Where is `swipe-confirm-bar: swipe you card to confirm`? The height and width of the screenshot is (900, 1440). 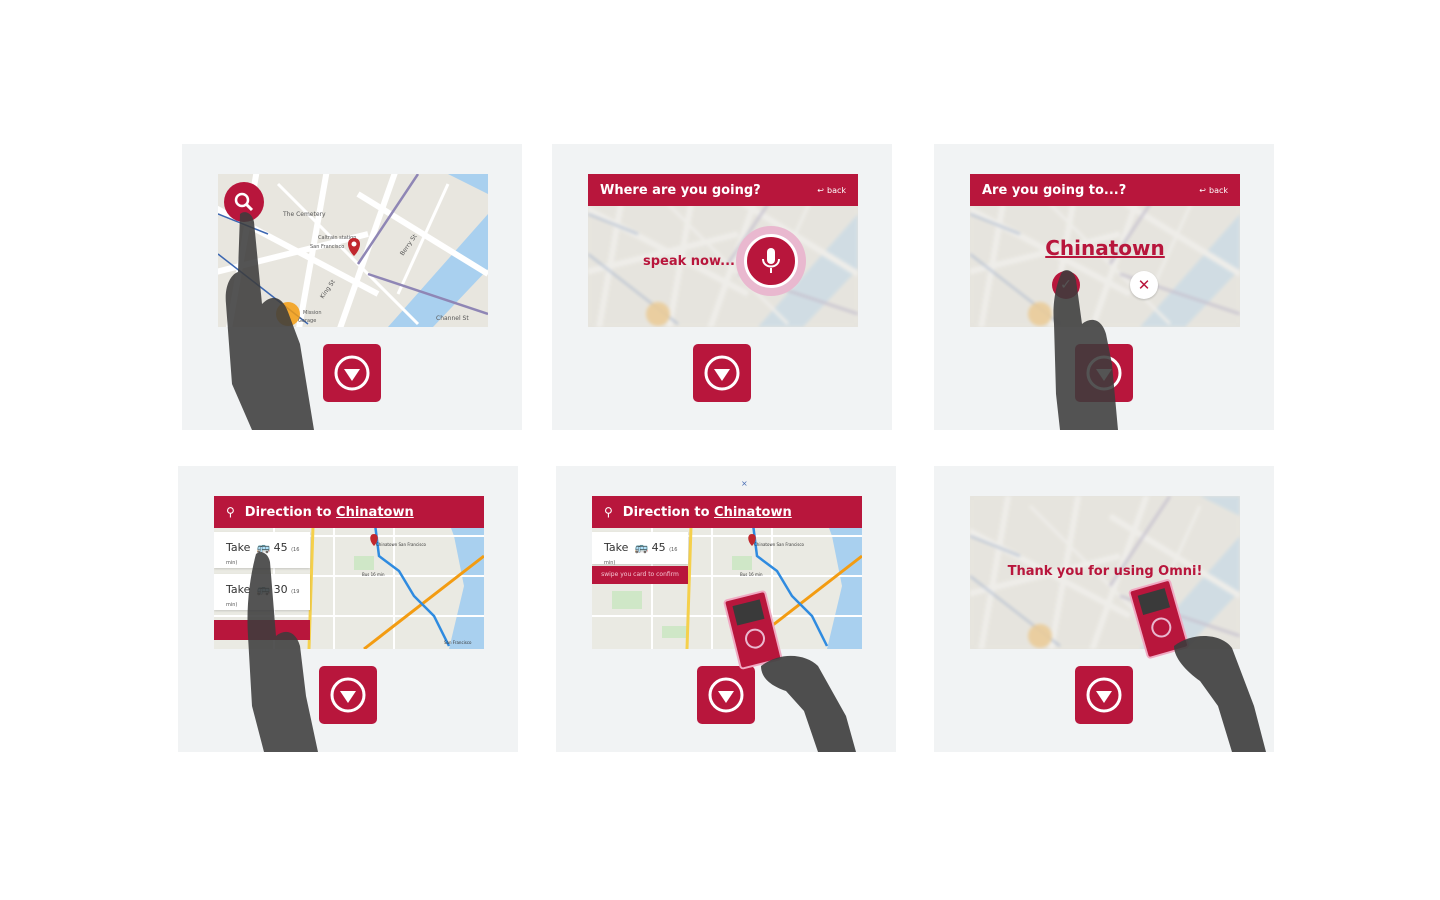
swipe-confirm-bar: swipe you card to confirm is located at coordinates (640, 575).